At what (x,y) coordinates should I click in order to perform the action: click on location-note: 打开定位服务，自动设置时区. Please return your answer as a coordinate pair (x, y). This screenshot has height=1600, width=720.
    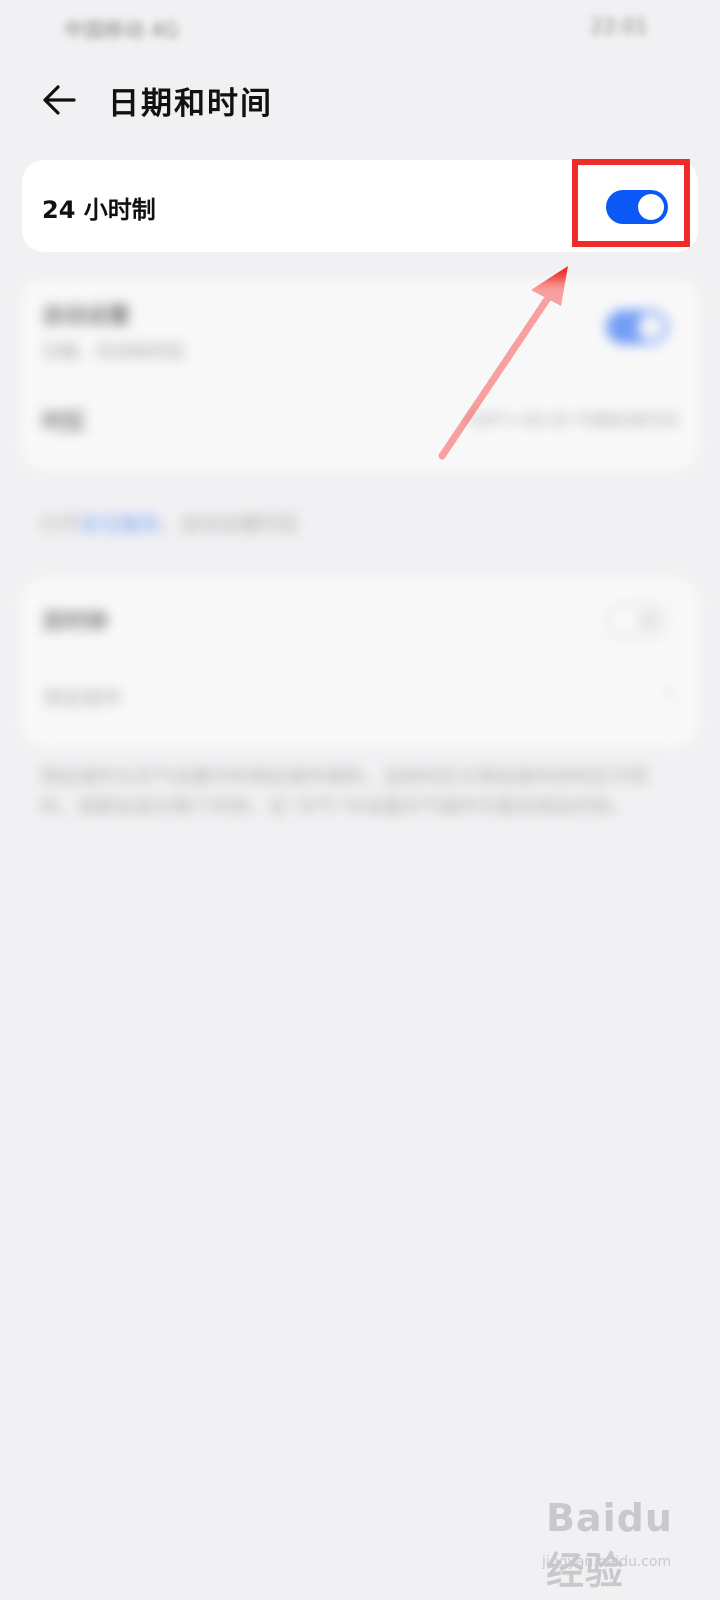
    Looking at the image, I should click on (170, 522).